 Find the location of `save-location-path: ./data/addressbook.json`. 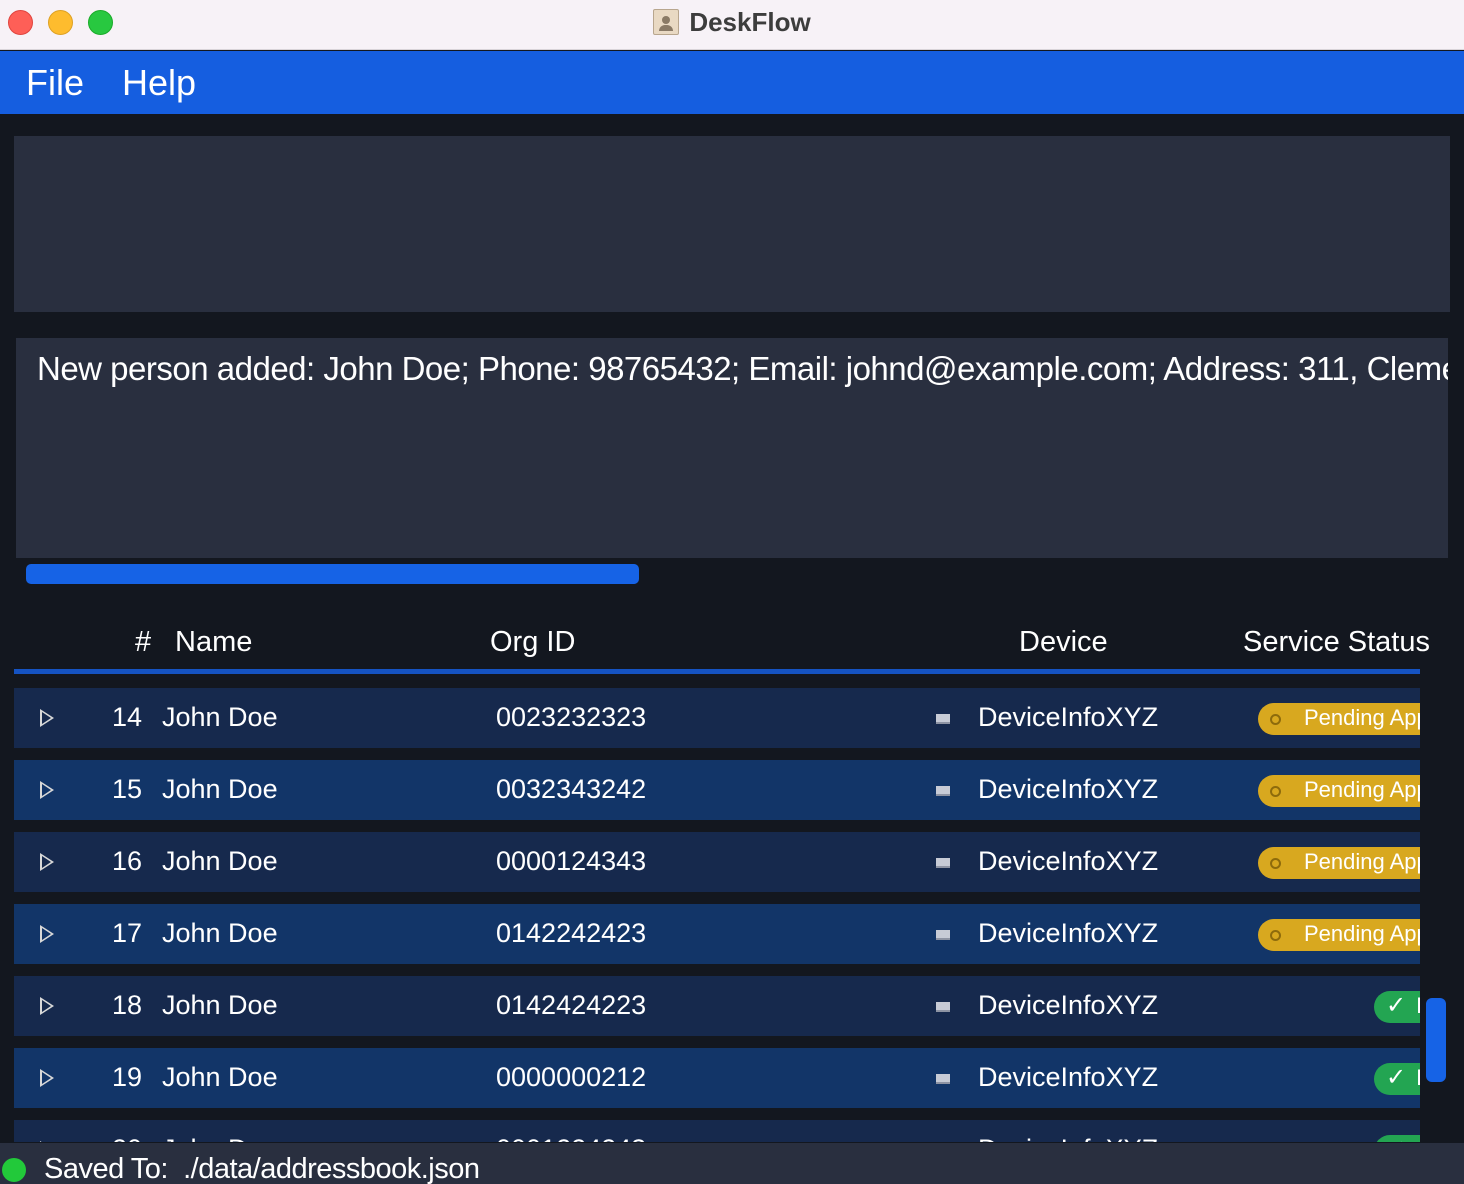

save-location-path: ./data/addressbook.json is located at coordinates (331, 1168).